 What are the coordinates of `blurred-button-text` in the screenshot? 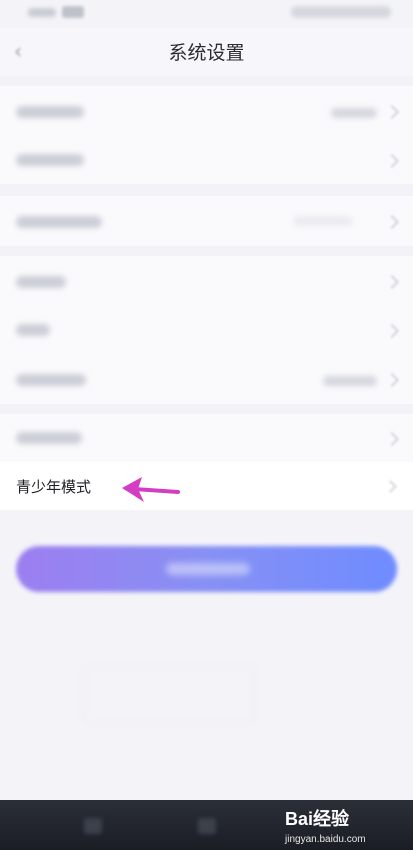 It's located at (208, 569).